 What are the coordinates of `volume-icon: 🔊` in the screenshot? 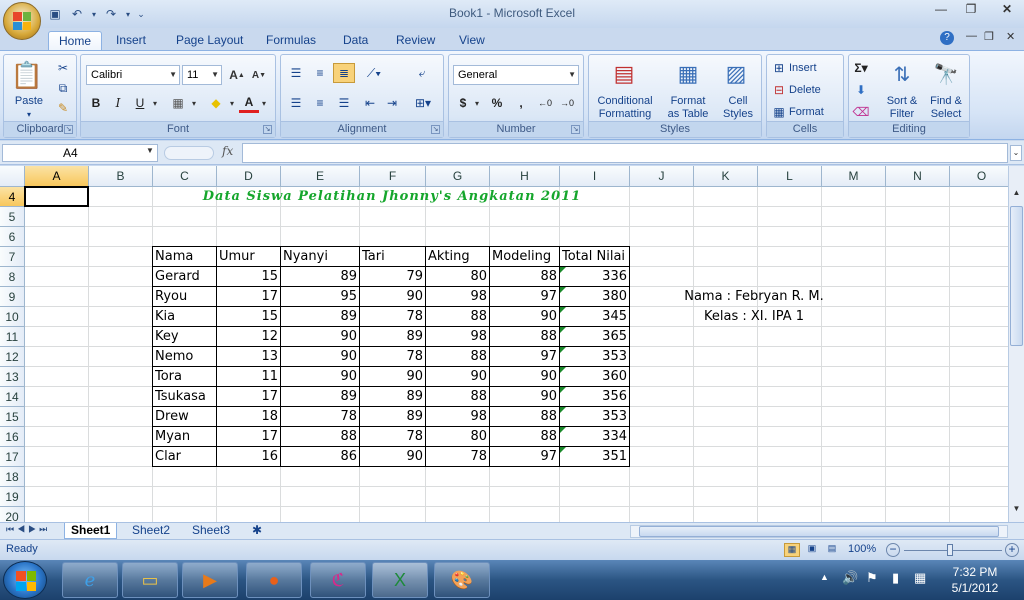 It's located at (850, 578).